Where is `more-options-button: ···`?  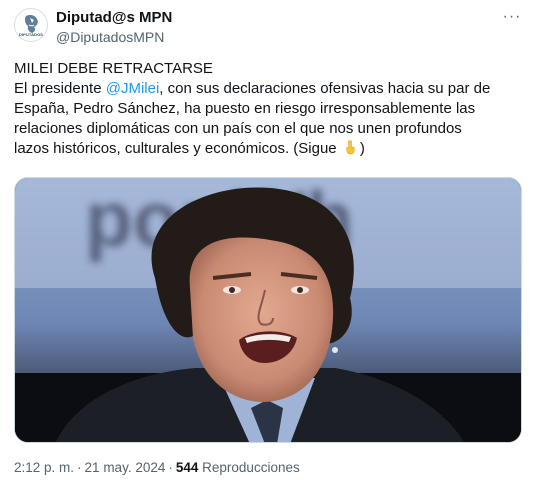 more-options-button: ··· is located at coordinates (512, 17).